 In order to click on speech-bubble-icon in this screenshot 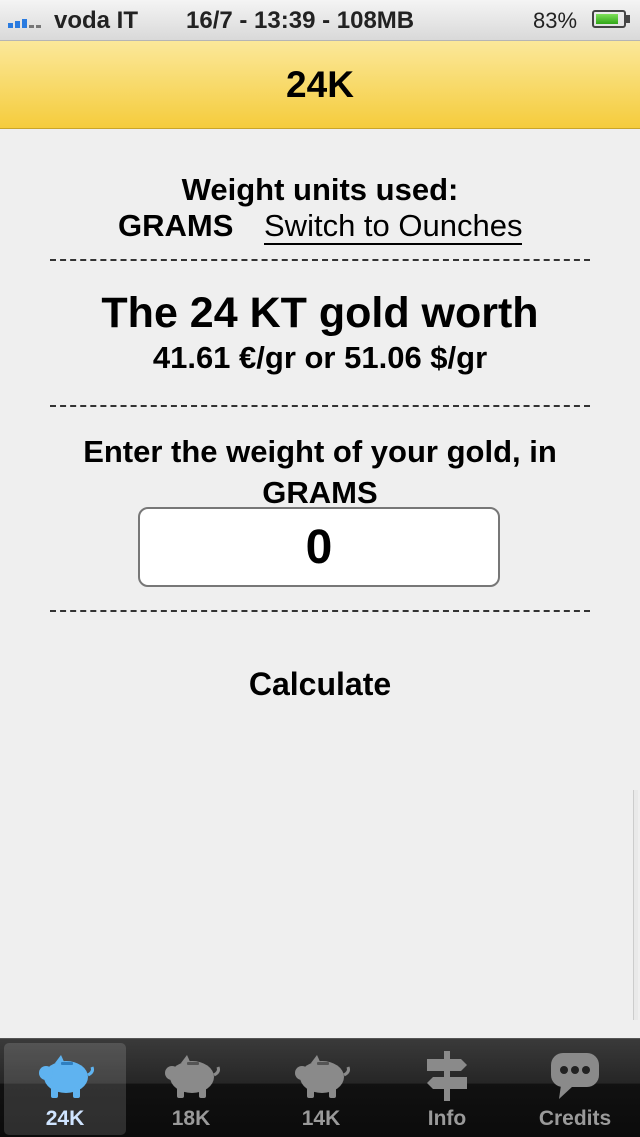, I will do `click(575, 1076)`.